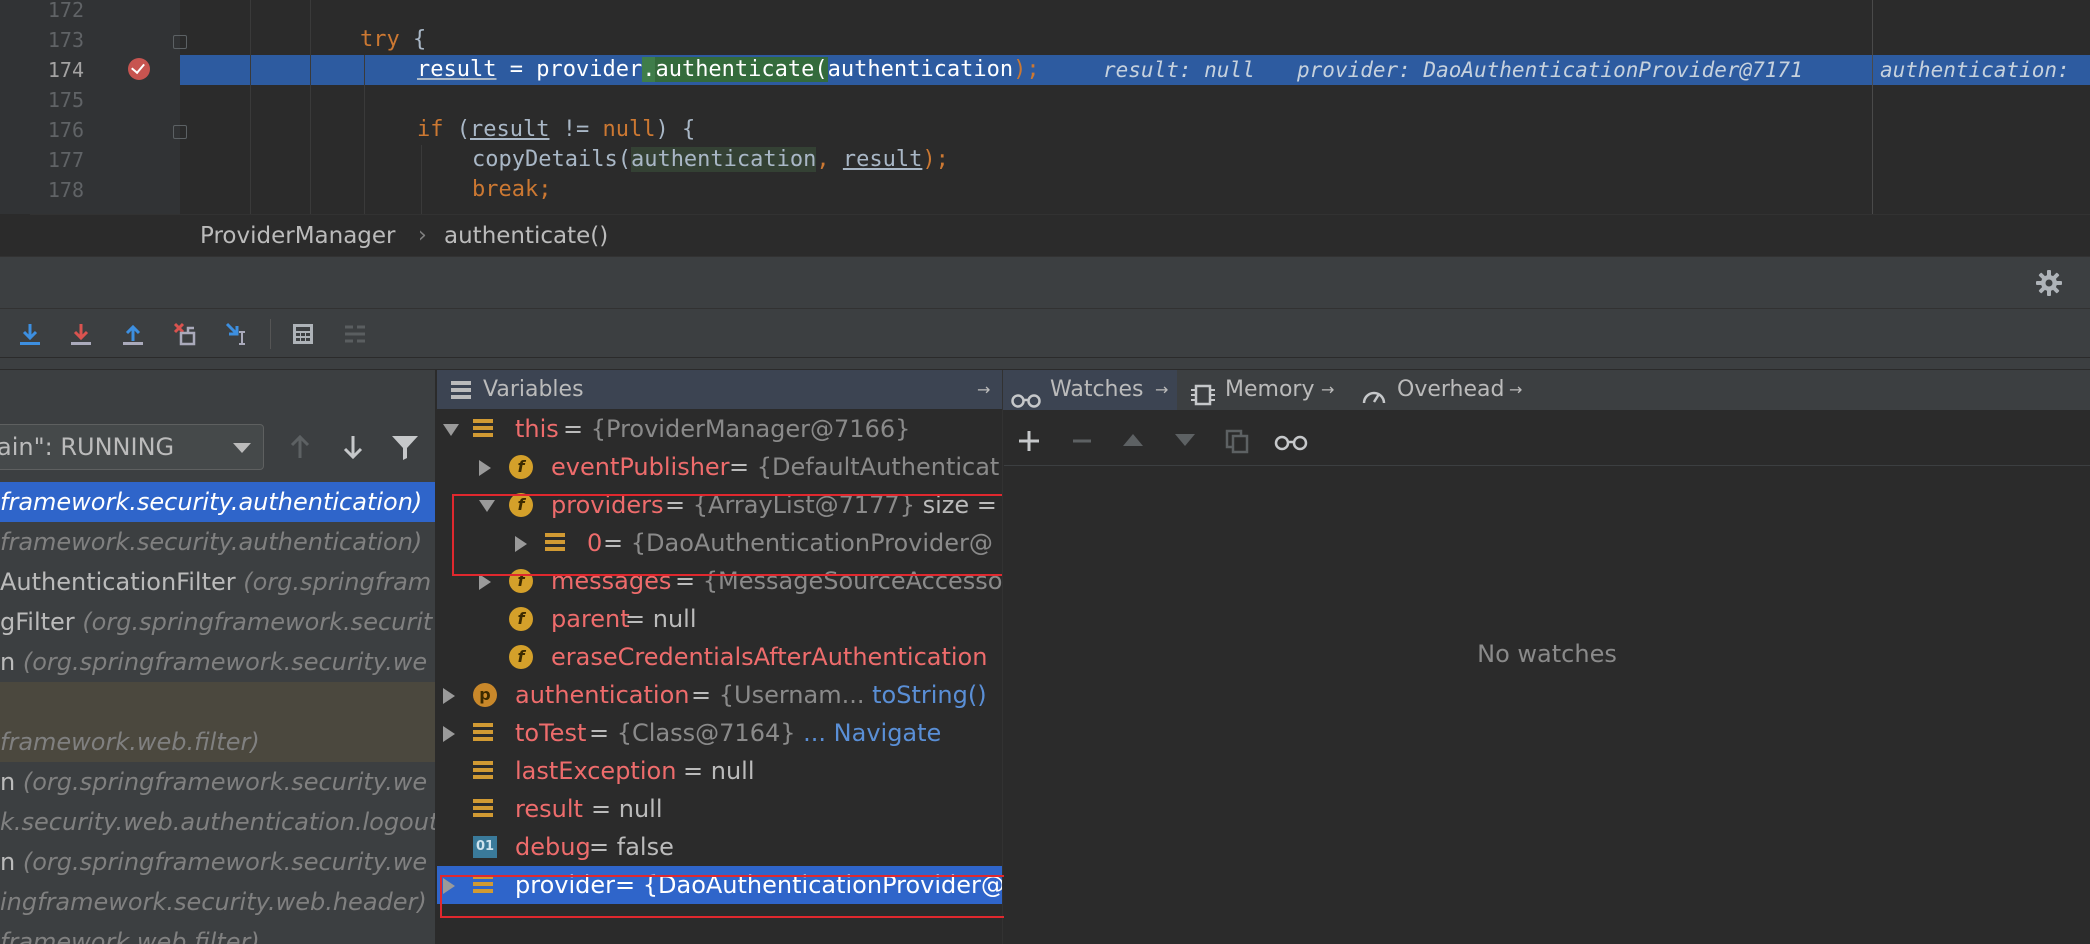 This screenshot has height=944, width=2090. What do you see at coordinates (631, 847) in the screenshot?
I see `variable-value: = false` at bounding box center [631, 847].